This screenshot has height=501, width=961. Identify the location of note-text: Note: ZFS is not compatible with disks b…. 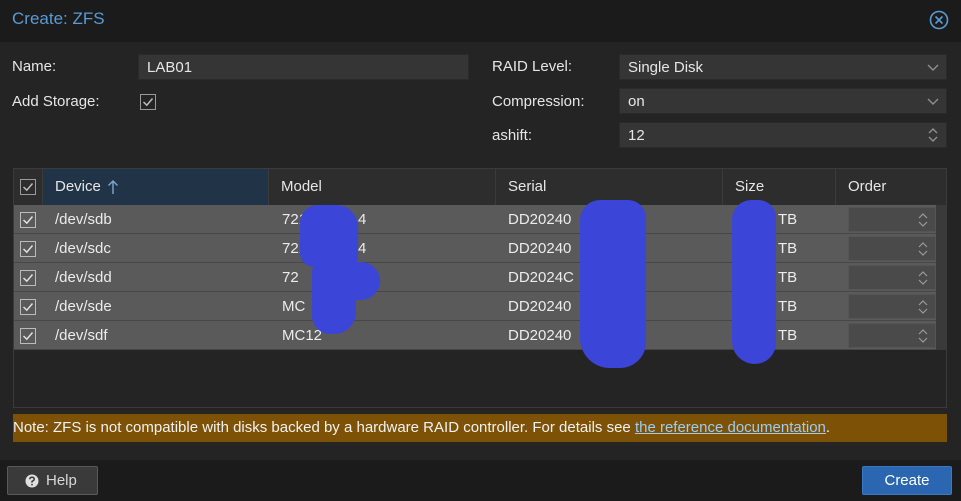
(324, 427).